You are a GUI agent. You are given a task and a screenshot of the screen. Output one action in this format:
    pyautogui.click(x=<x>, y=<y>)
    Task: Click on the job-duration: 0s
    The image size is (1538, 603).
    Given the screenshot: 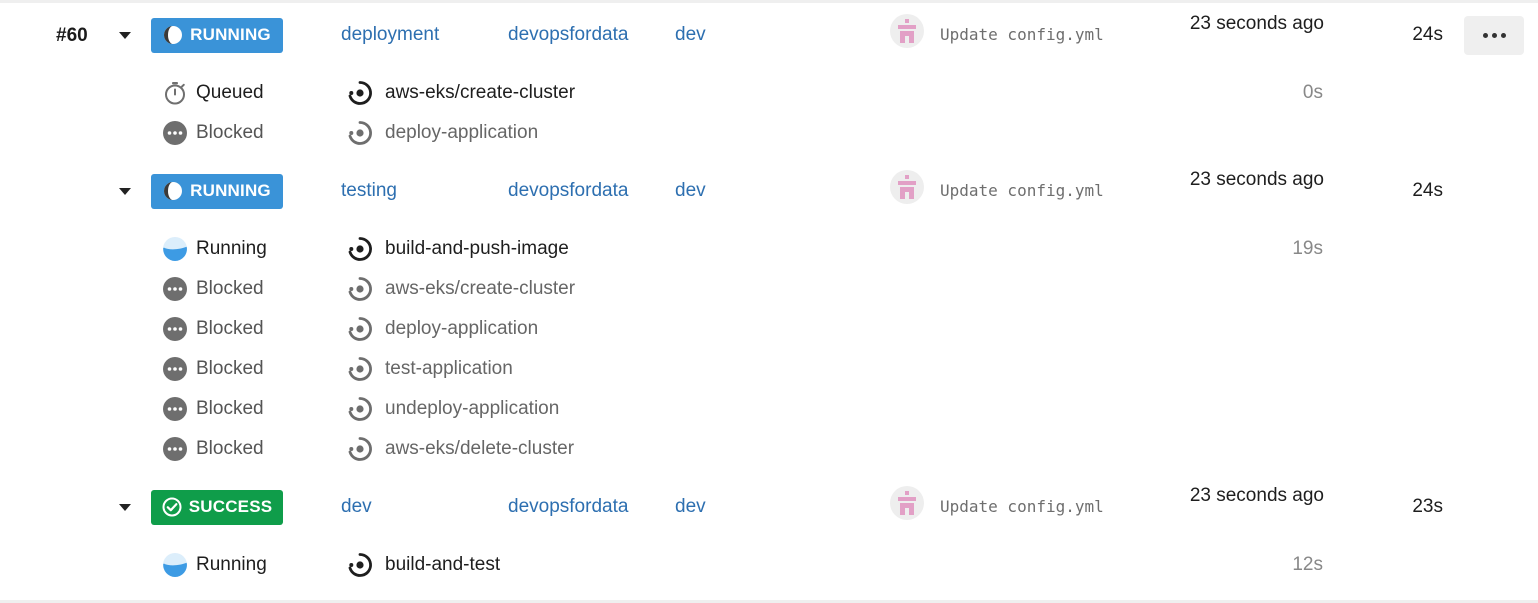 What is the action you would take?
    pyautogui.click(x=1312, y=92)
    